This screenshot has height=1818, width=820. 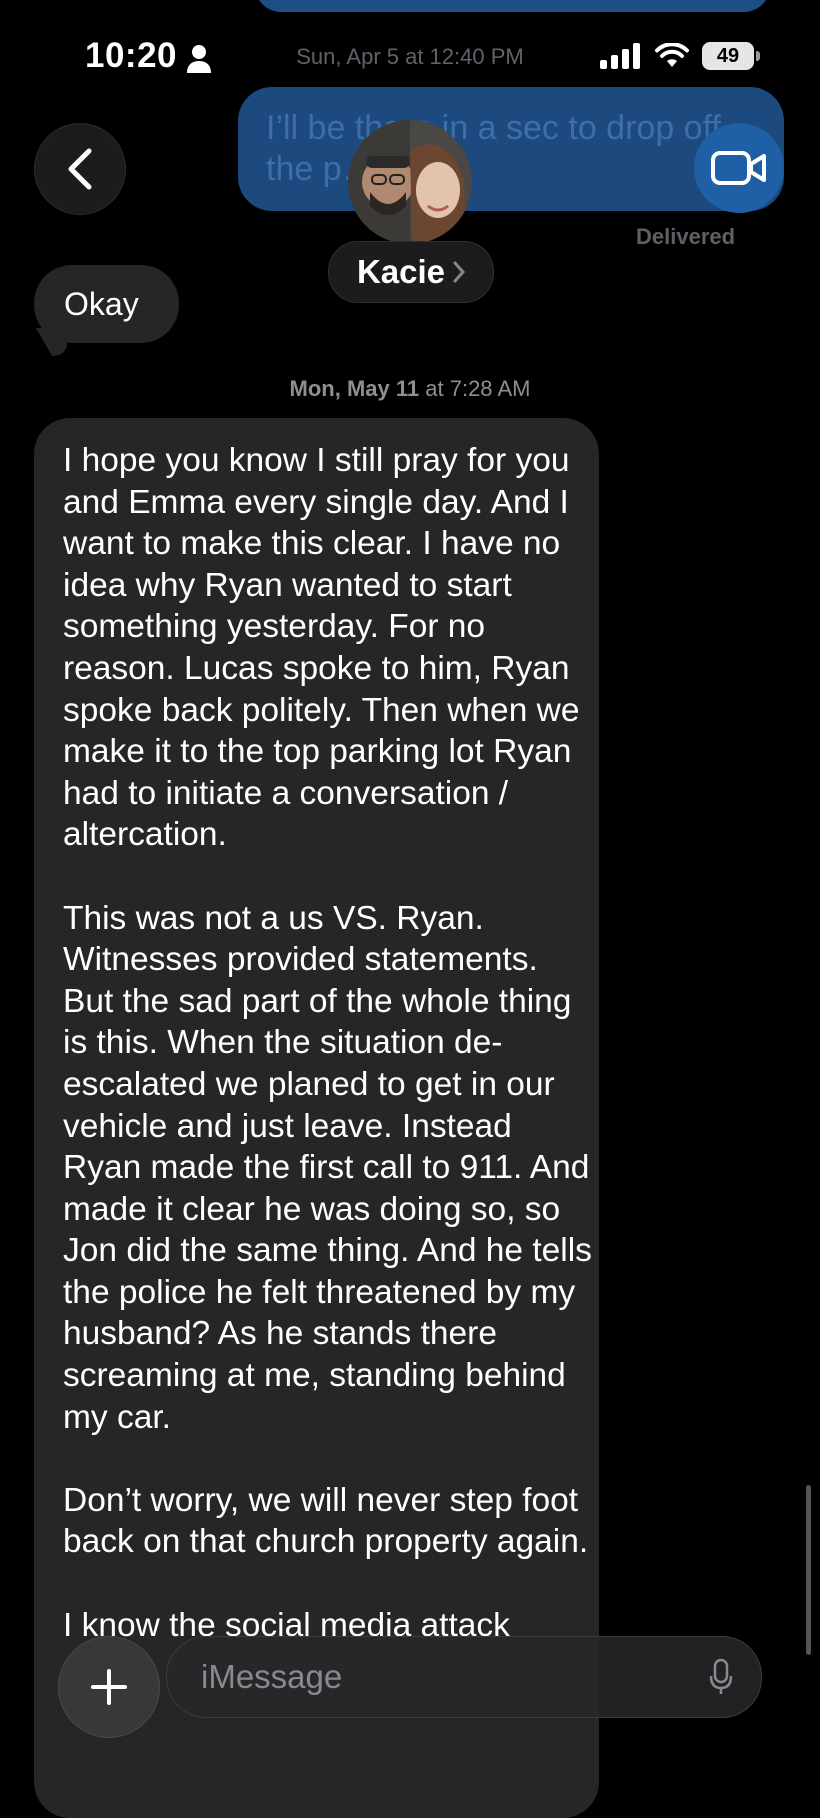 I want to click on received-message-bubble: Okay, so click(x=106, y=304).